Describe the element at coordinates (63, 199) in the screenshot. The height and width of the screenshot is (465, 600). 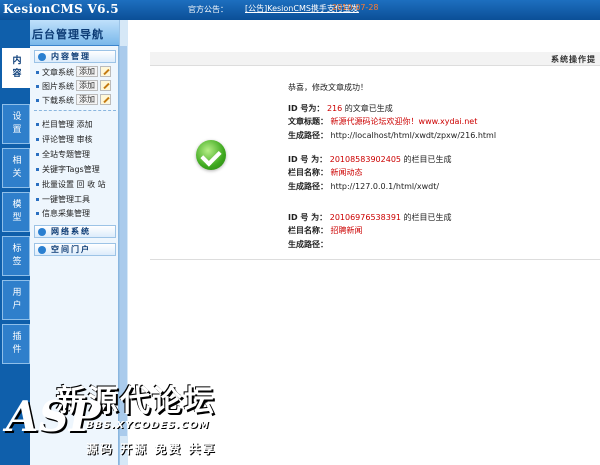
I see `menu-oneclick-tools: 一键管理工具` at that location.